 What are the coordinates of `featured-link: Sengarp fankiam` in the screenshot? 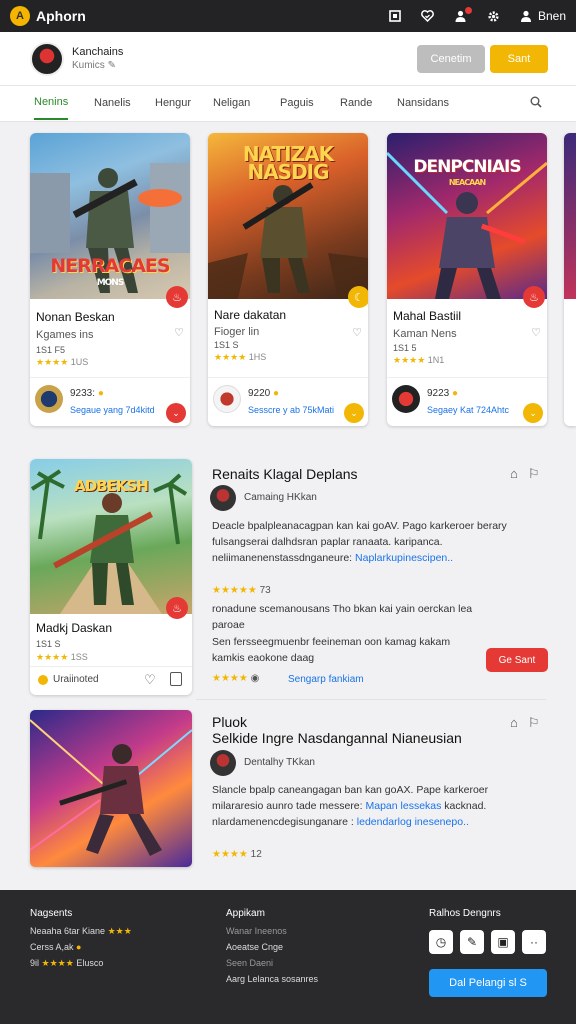 It's located at (326, 679).